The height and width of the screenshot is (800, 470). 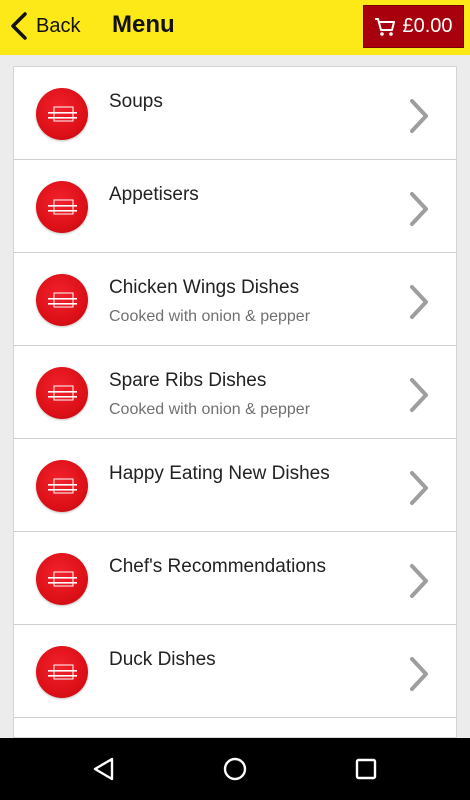 What do you see at coordinates (104, 769) in the screenshot?
I see `triangle-back-icon` at bounding box center [104, 769].